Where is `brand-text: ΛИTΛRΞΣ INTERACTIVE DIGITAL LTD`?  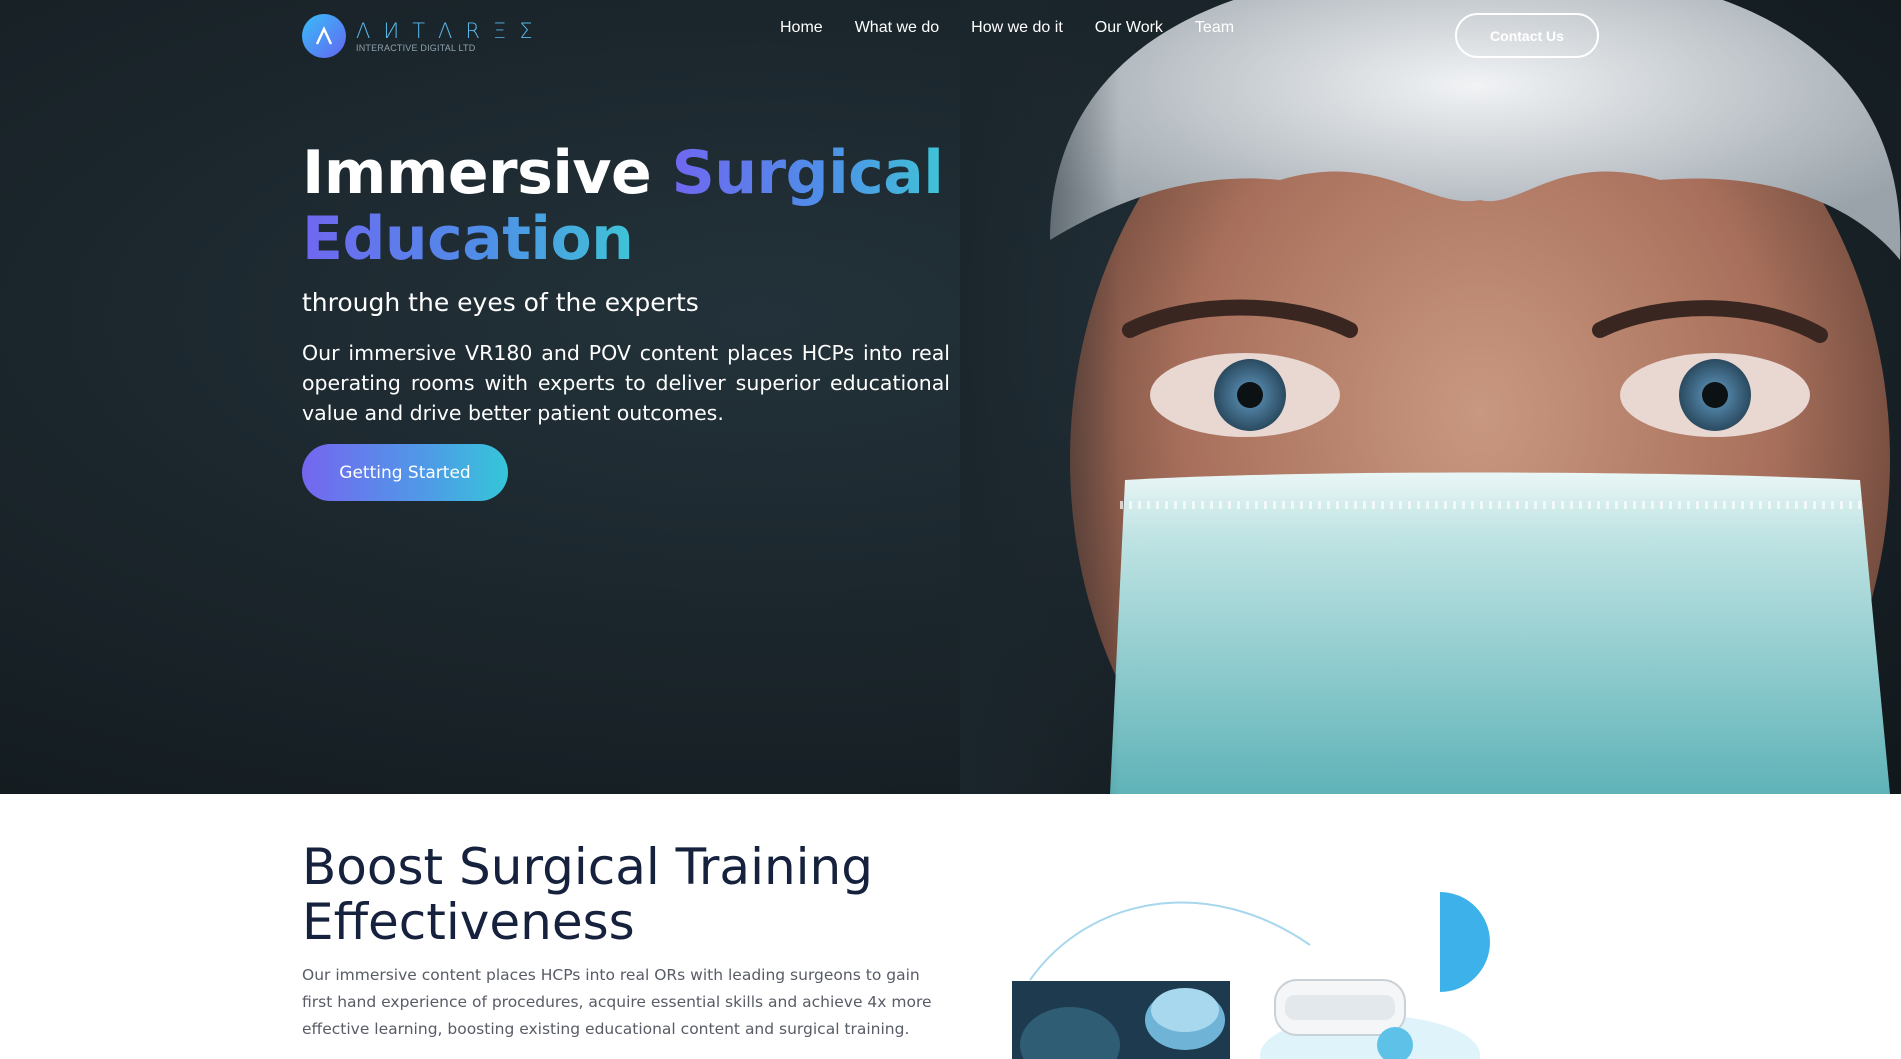 brand-text: ΛИTΛRΞΣ INTERACTIVE DIGITAL LTD is located at coordinates (451, 36).